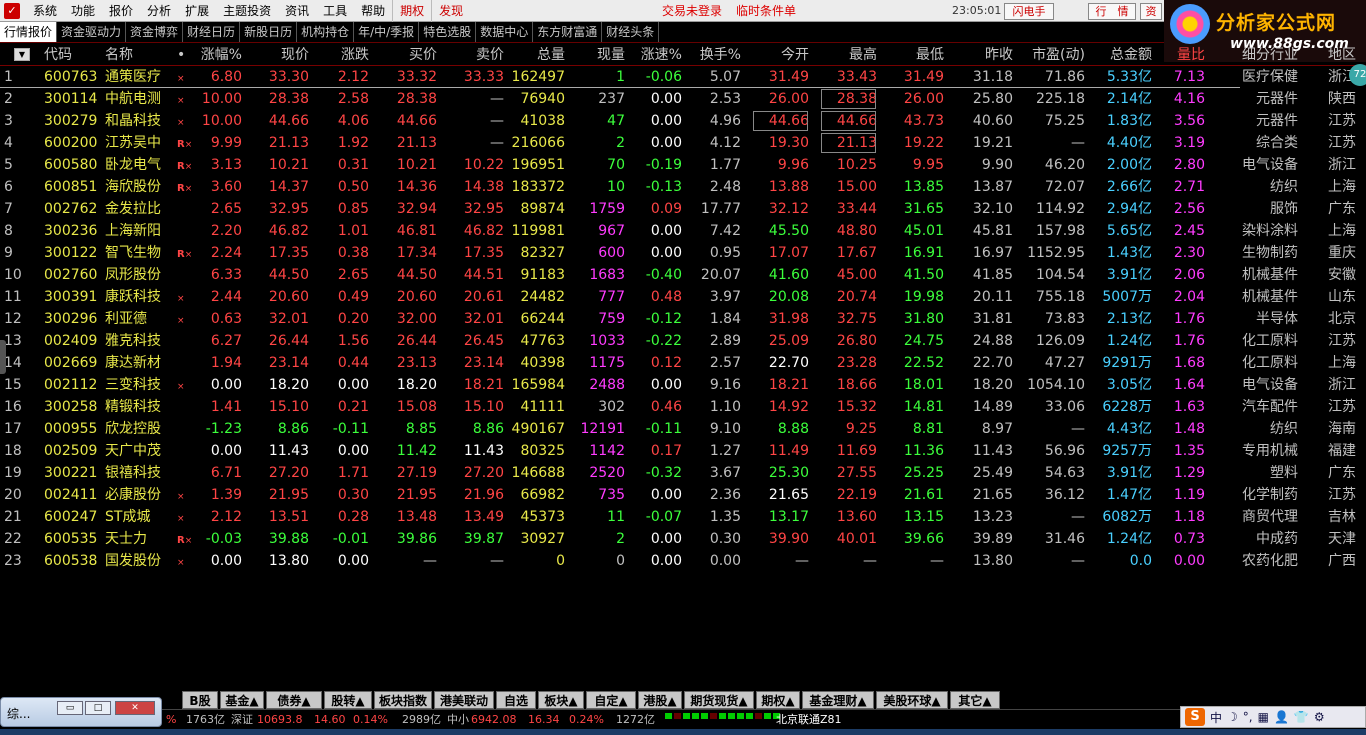 This screenshot has height=735, width=1366. Describe the element at coordinates (1216, 717) in the screenshot. I see `ime-mode-icon: 中` at that location.